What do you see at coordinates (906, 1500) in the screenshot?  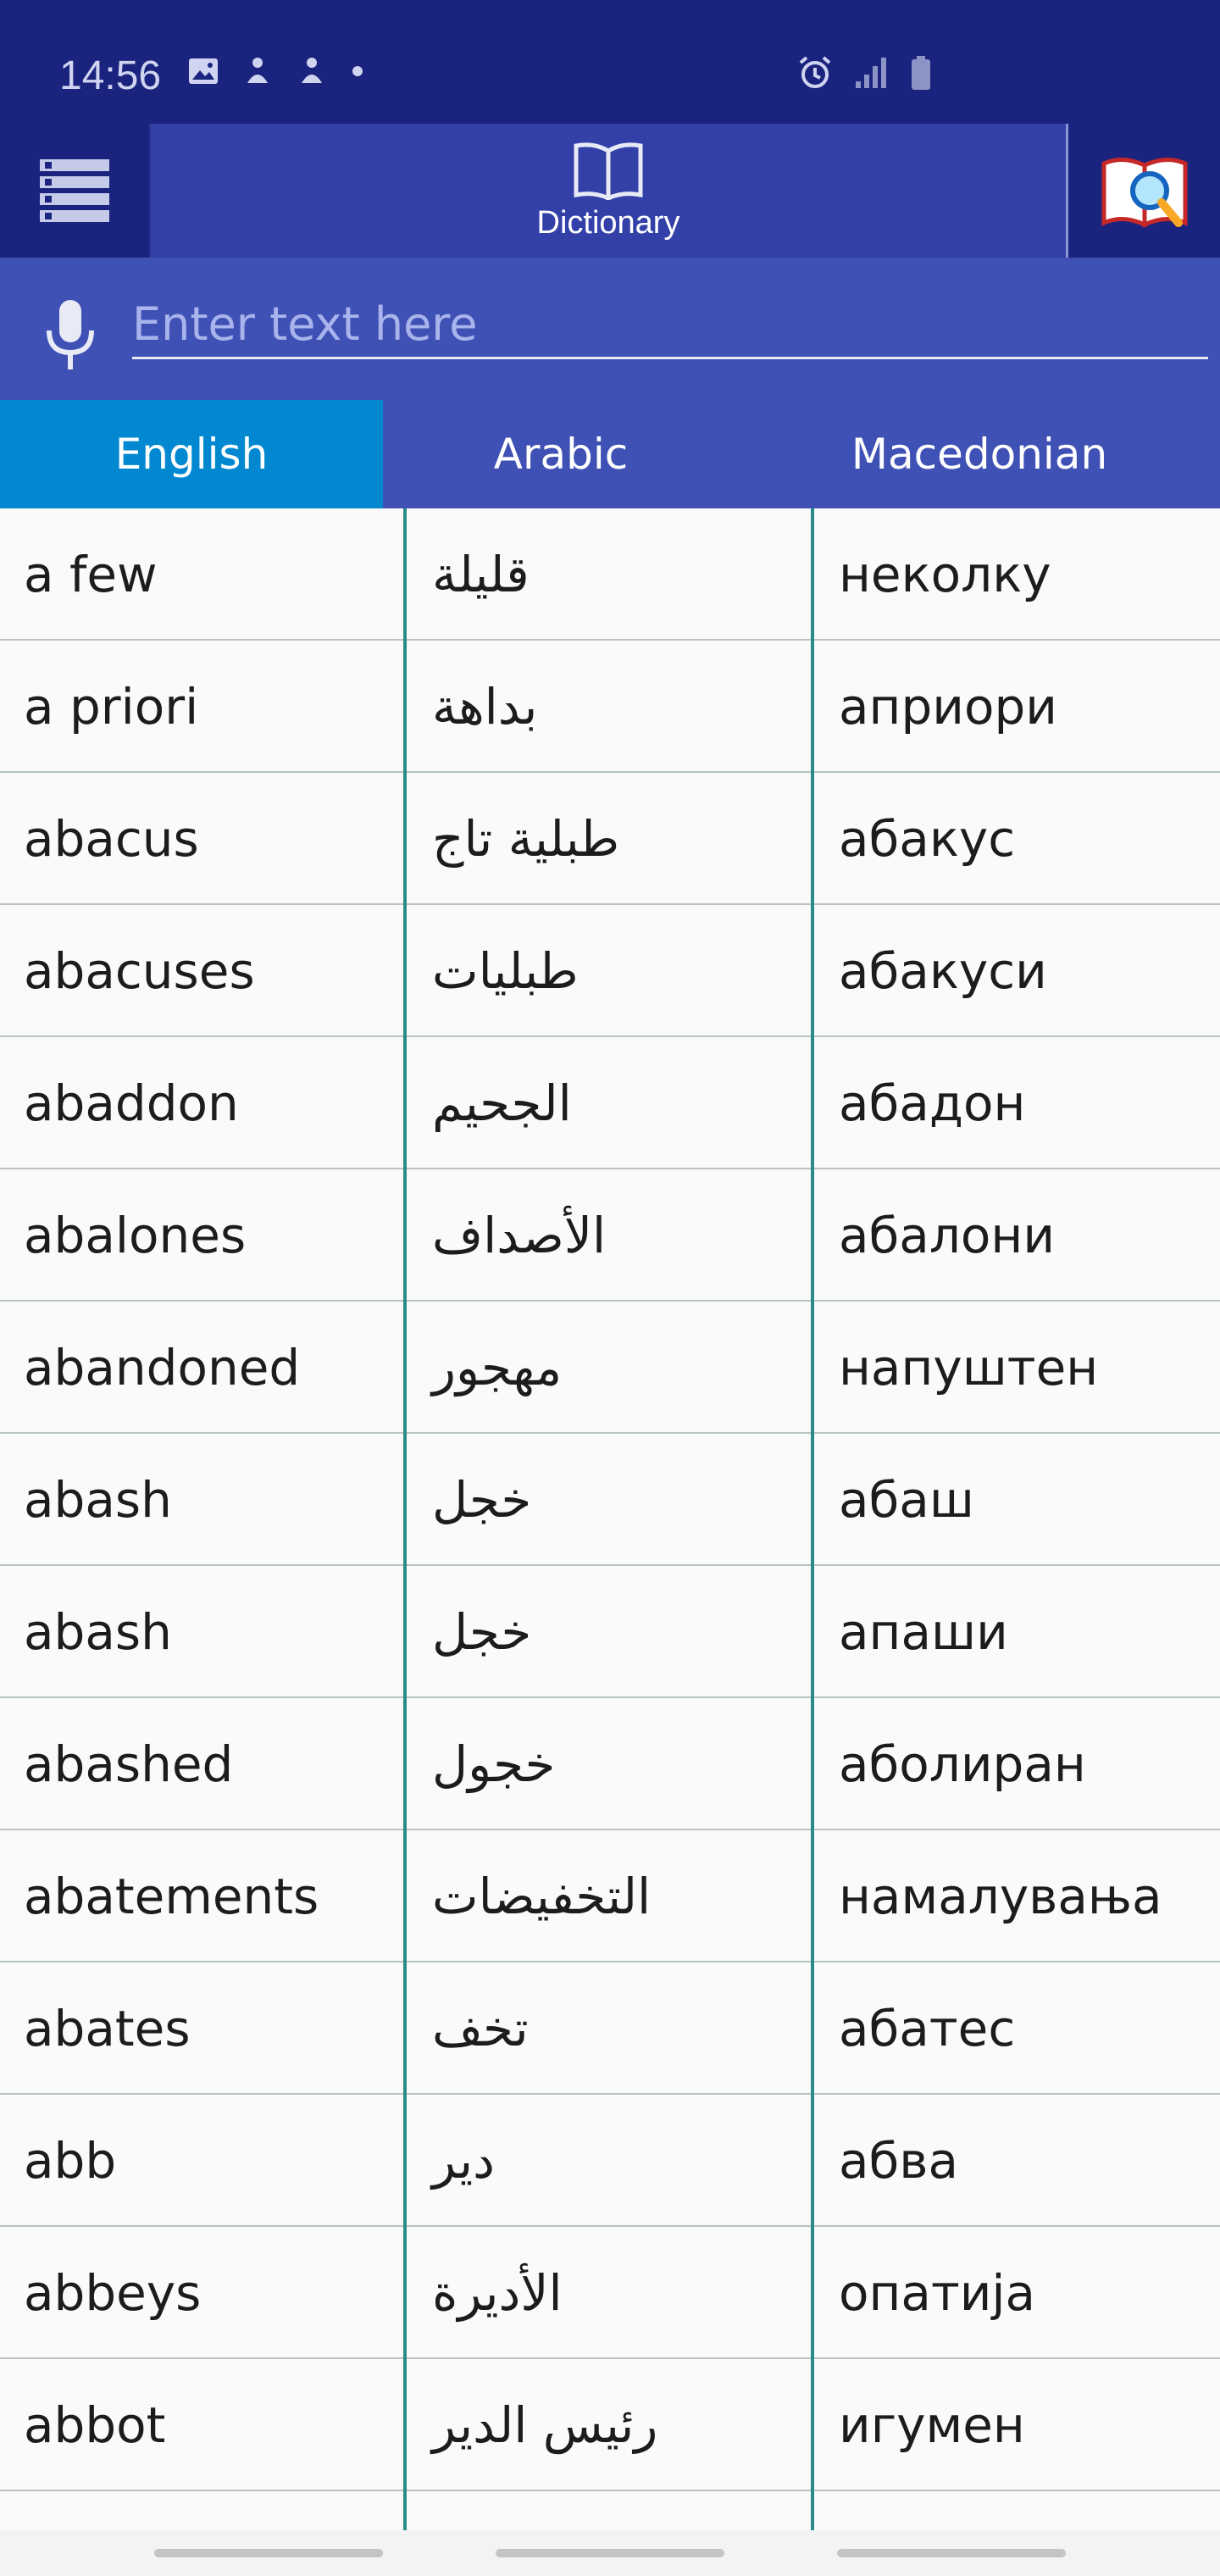 I see `macedonian-word: абаш` at bounding box center [906, 1500].